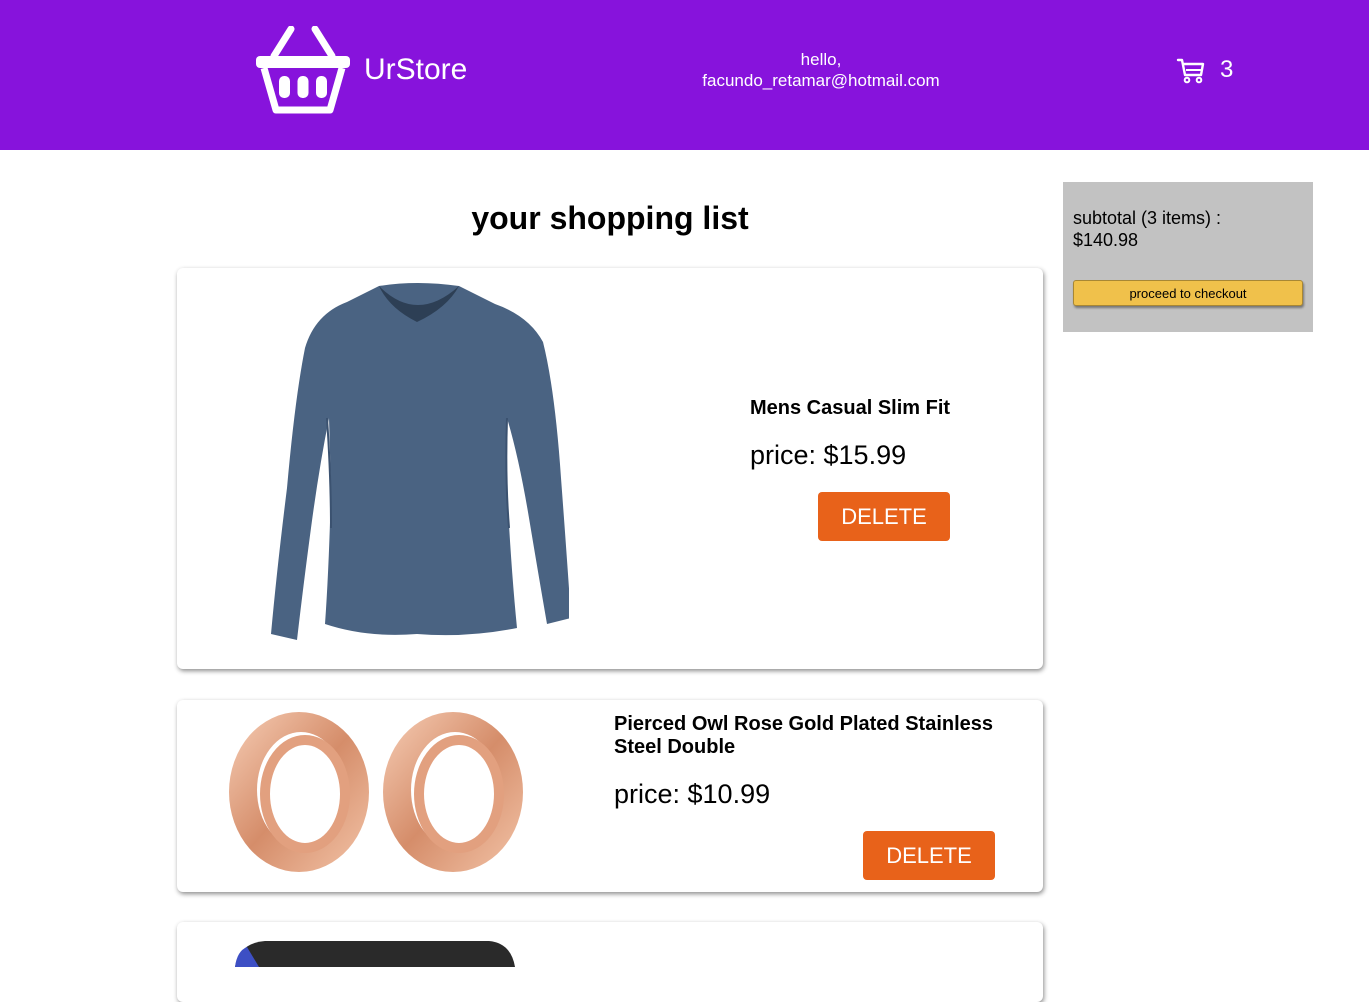  Describe the element at coordinates (850, 408) in the screenshot. I see `product-title: Mens Casual Slim Fit` at that location.